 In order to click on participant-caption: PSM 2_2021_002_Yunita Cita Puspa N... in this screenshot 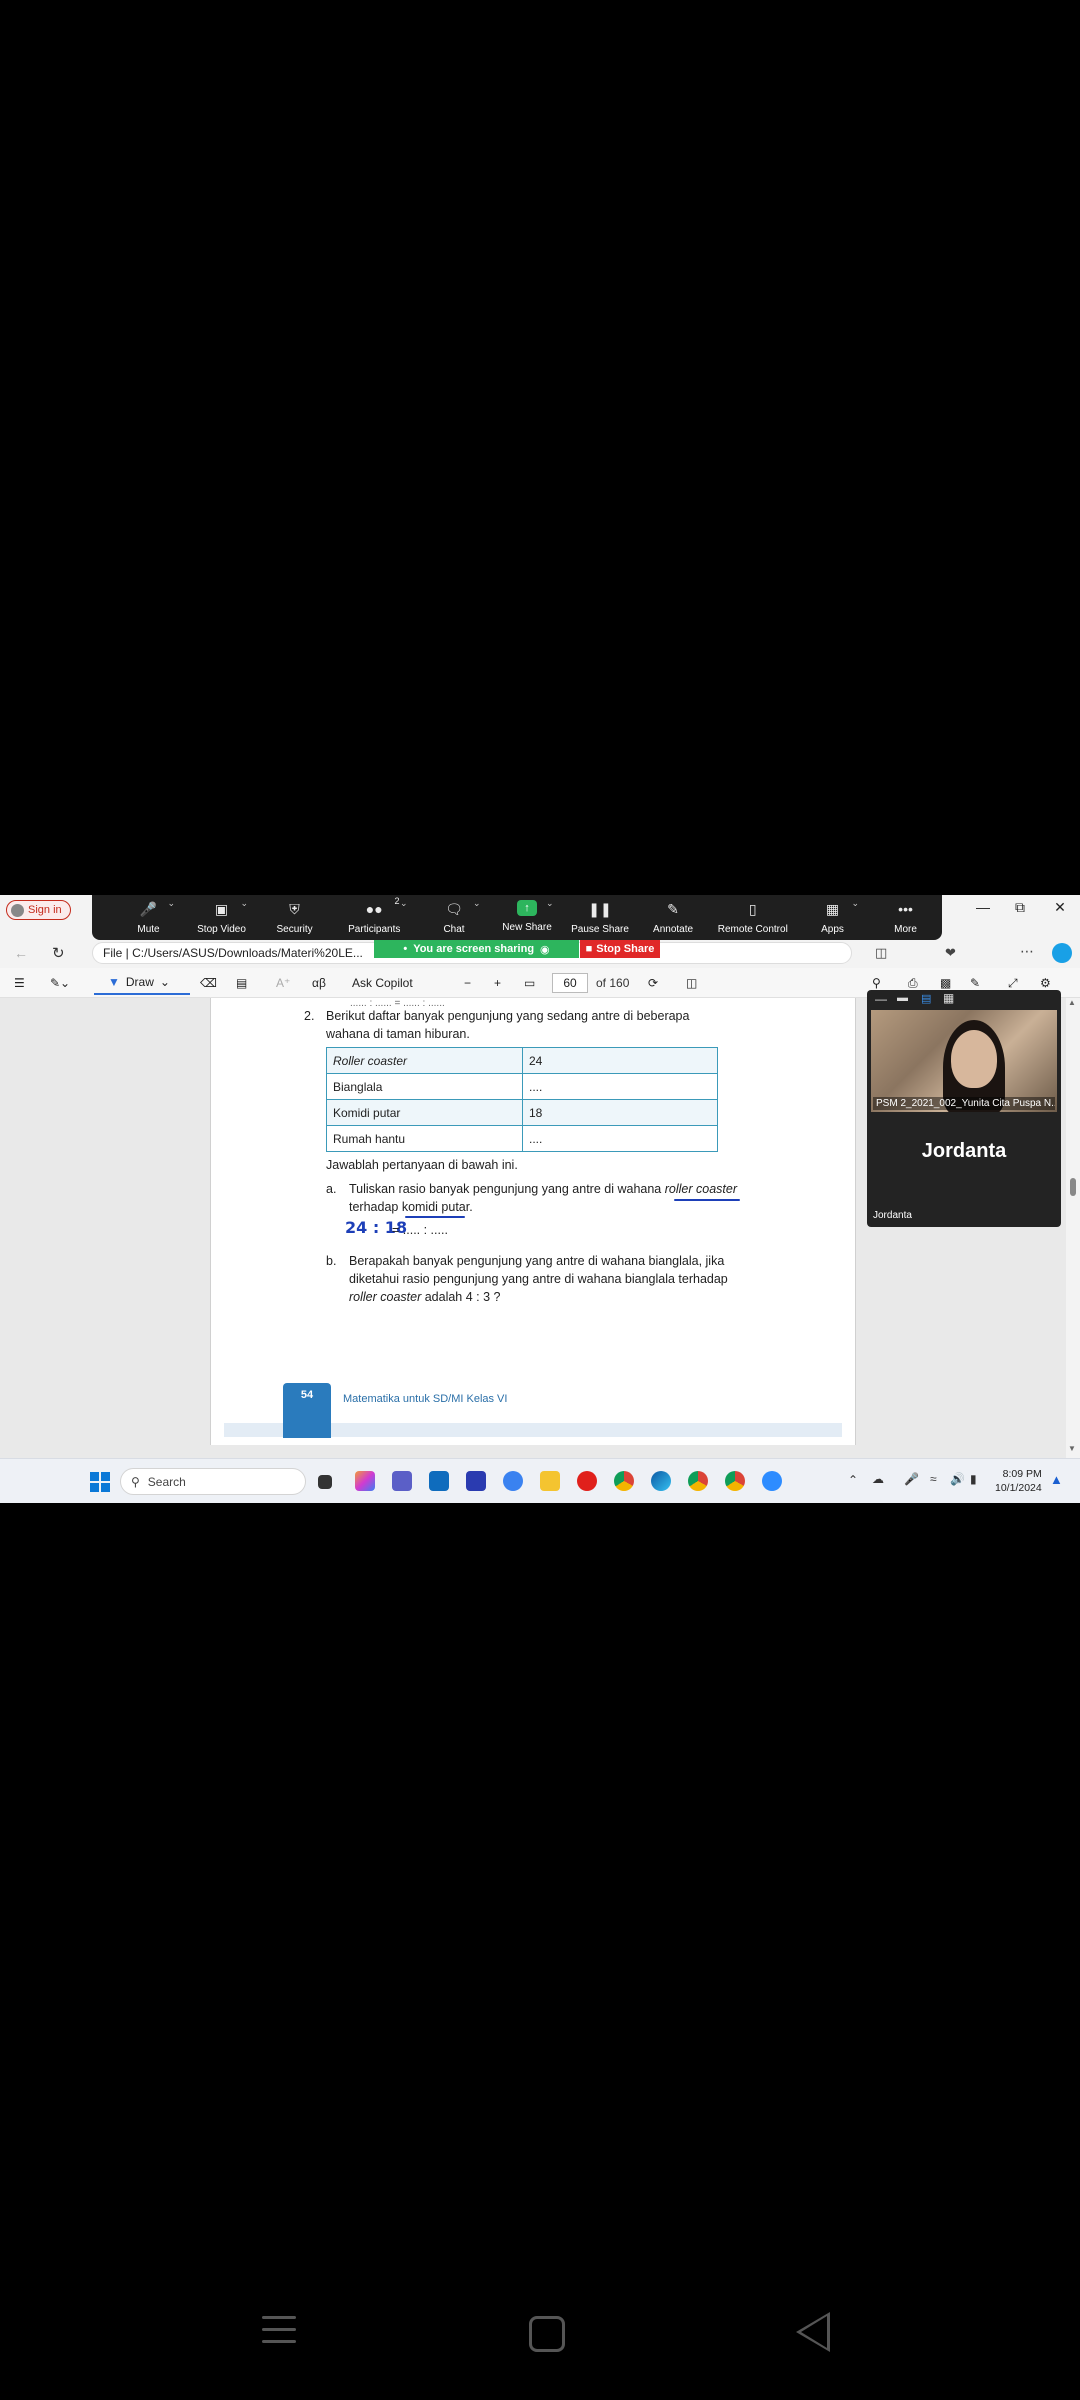, I will do `click(964, 1103)`.